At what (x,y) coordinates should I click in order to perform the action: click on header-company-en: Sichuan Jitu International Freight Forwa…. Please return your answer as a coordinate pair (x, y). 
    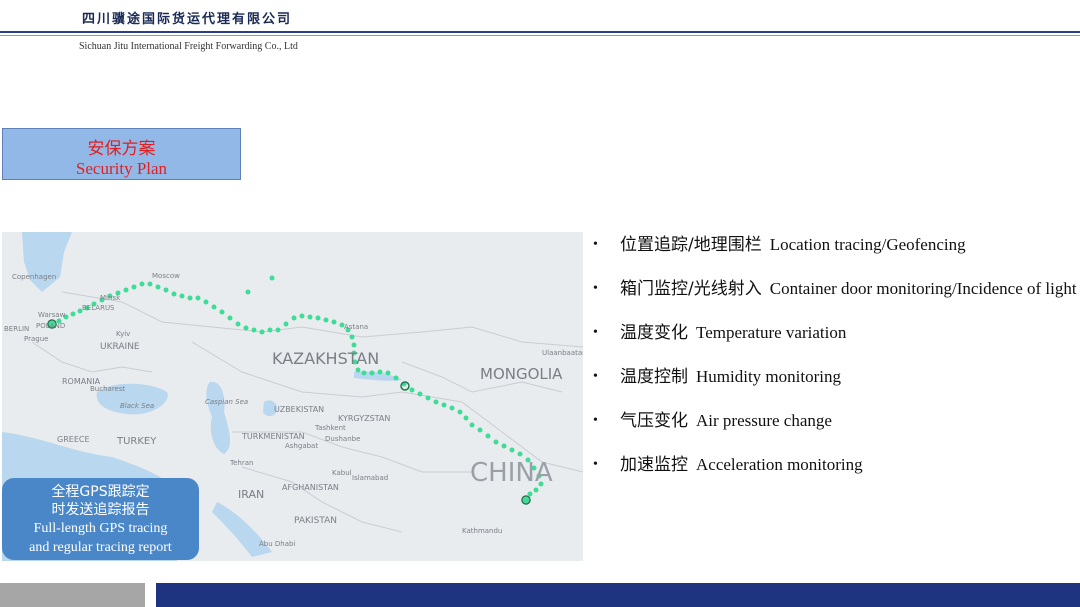
    Looking at the image, I should click on (188, 46).